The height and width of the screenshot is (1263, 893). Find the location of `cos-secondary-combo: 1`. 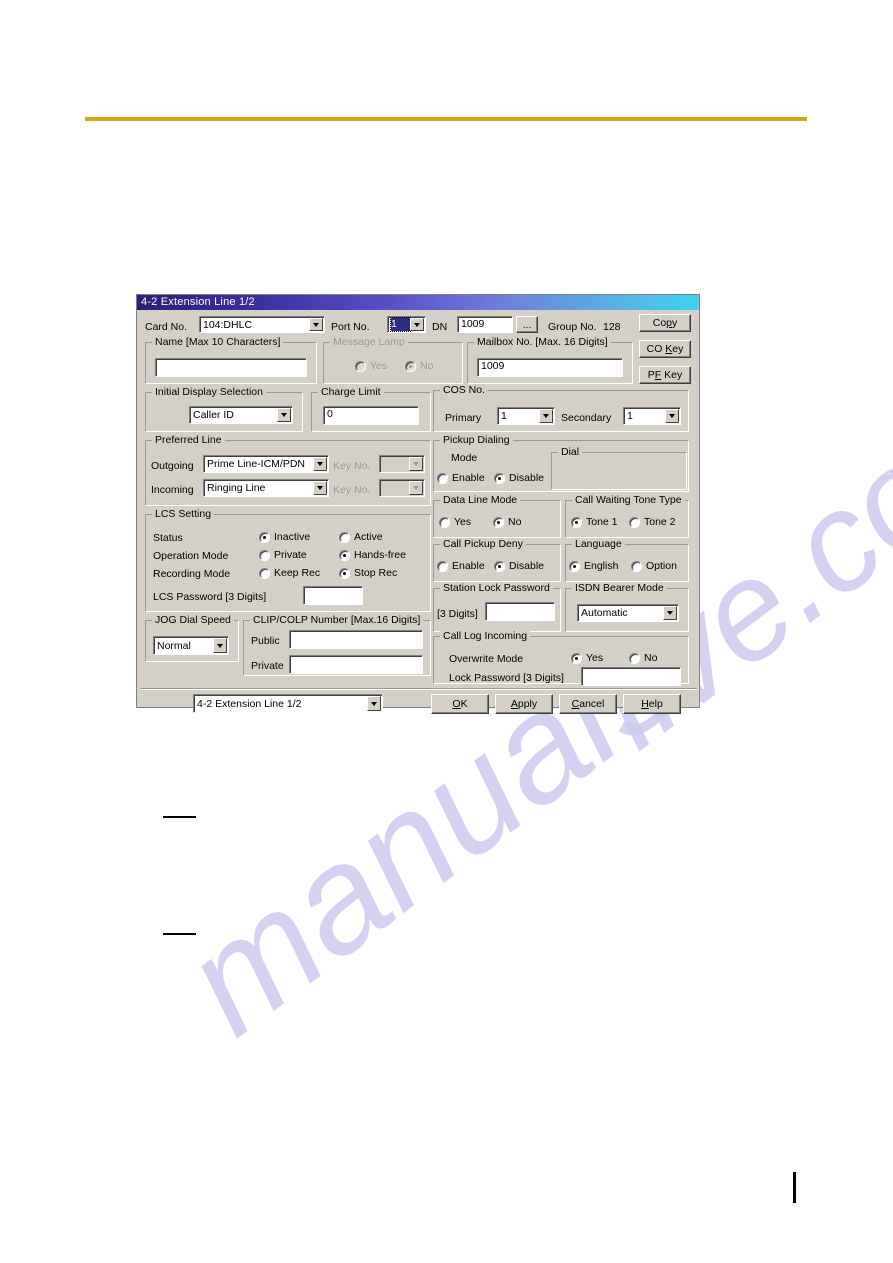

cos-secondary-combo: 1 is located at coordinates (652, 416).